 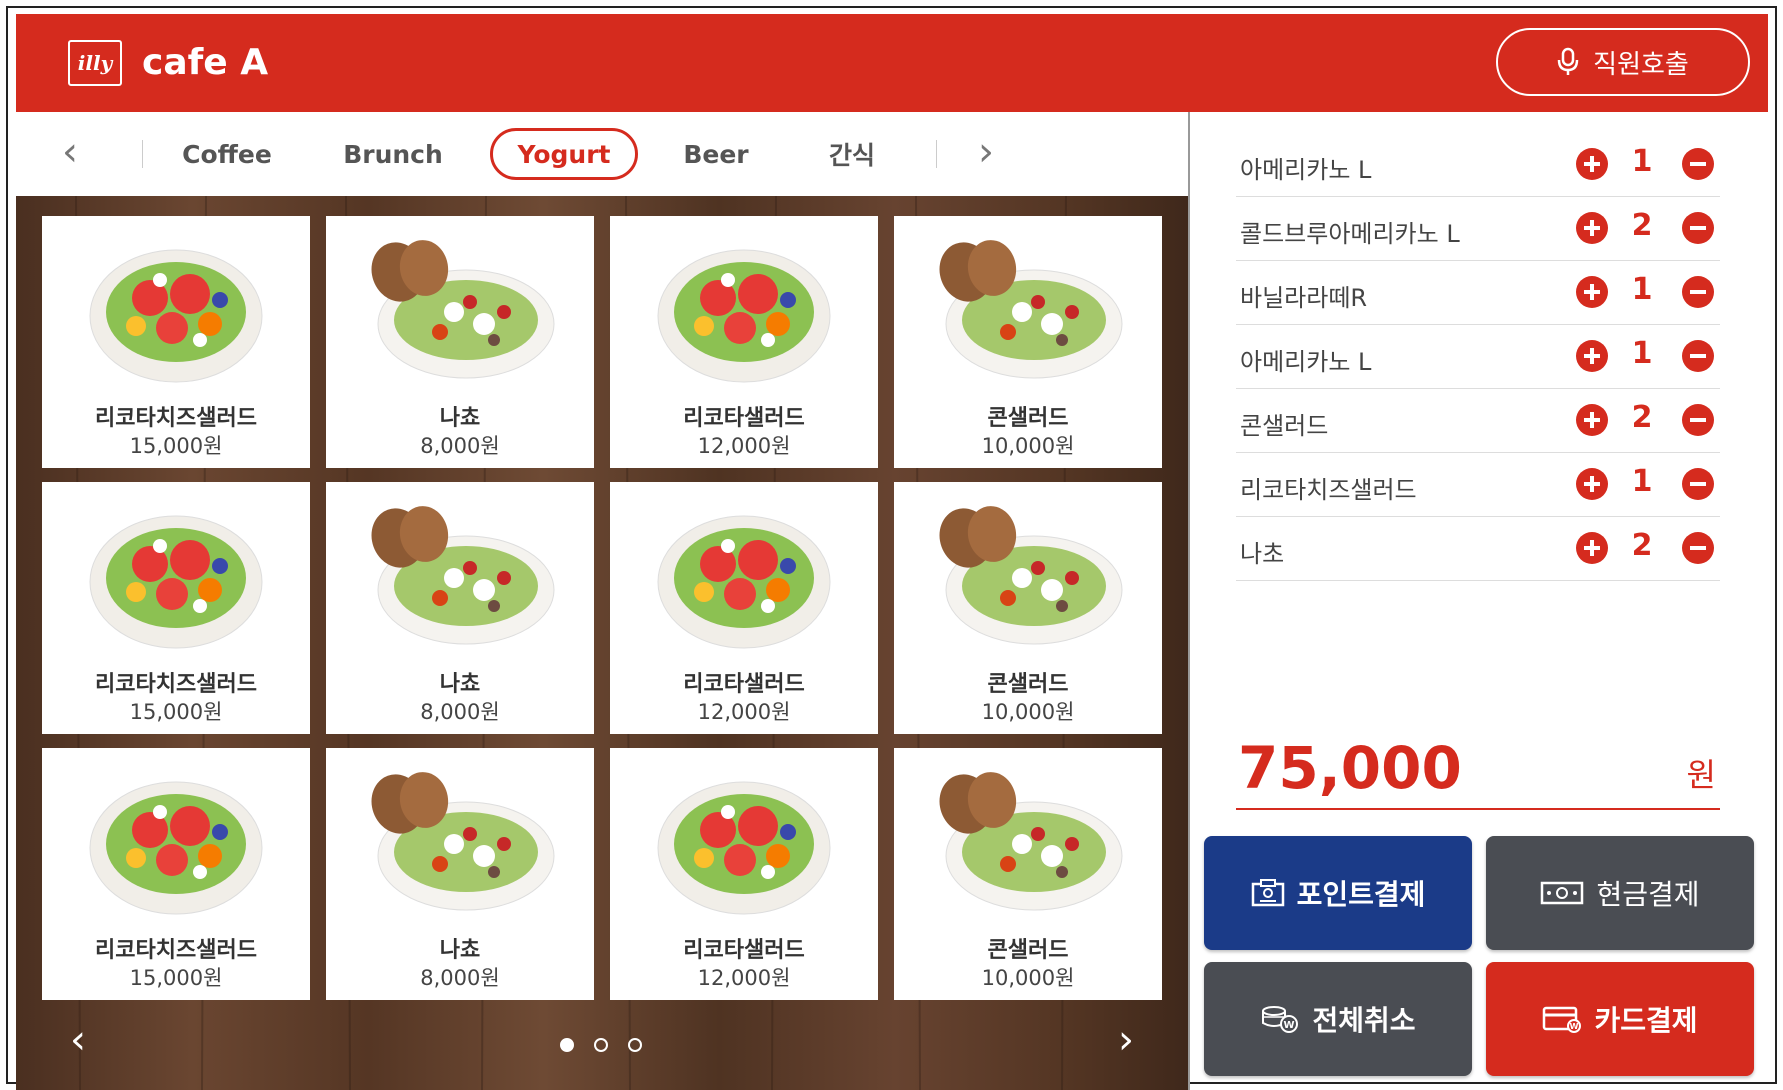 I want to click on category-prev-icon: ‹, so click(x=70, y=152).